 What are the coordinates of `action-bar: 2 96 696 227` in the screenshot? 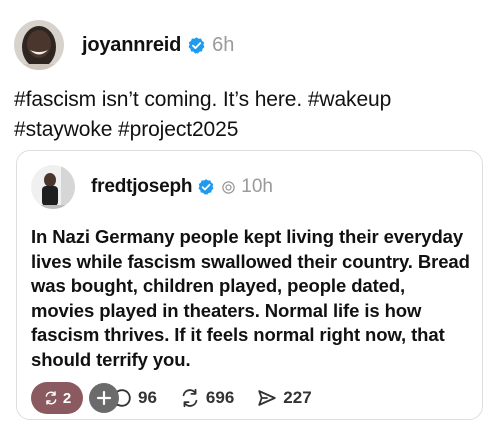 It's located at (171, 398).